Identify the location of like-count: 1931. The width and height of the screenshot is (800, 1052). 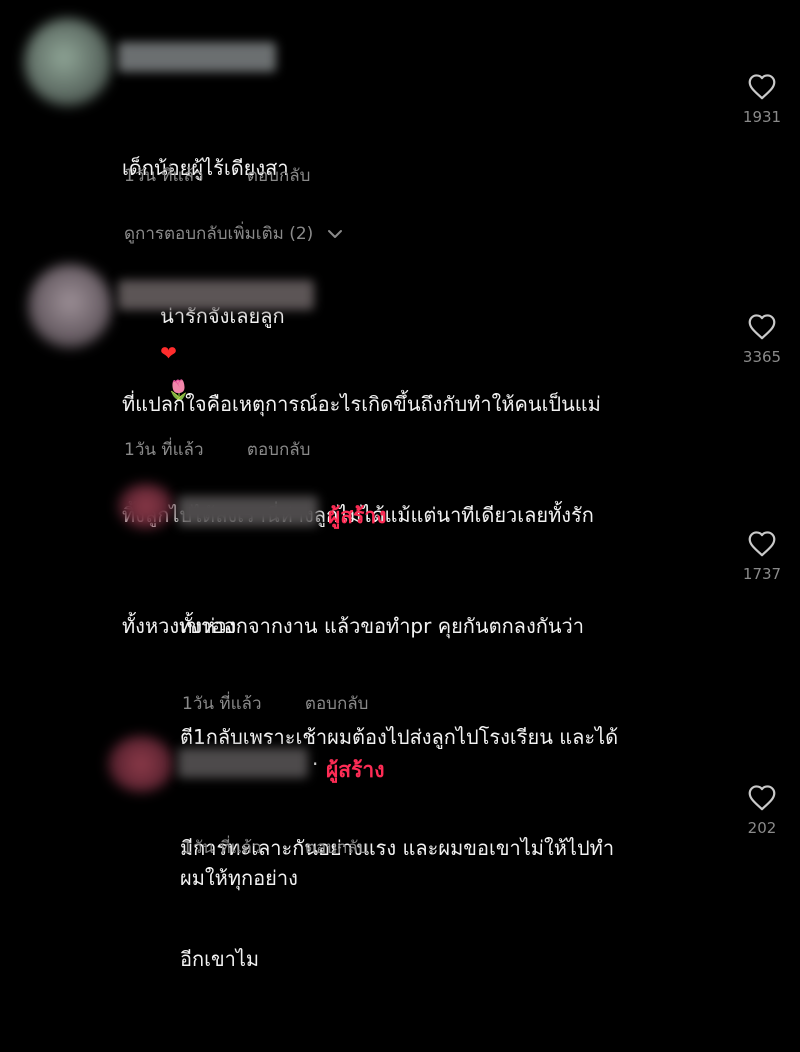
(762, 117).